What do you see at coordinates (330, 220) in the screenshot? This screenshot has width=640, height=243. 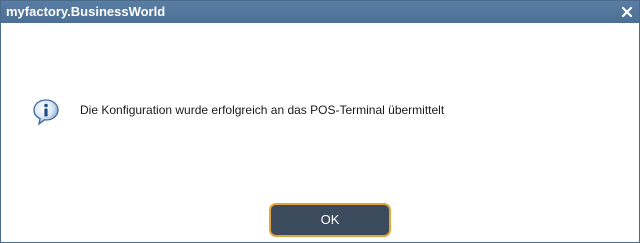 I see `ok-button: OK` at bounding box center [330, 220].